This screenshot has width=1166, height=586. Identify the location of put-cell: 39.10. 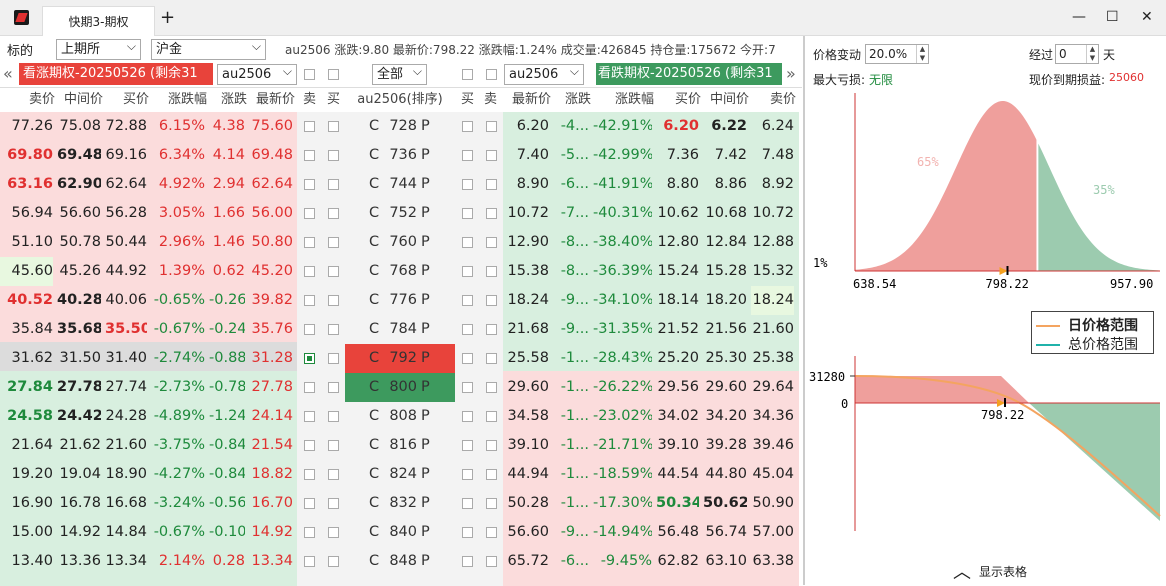
(677, 445).